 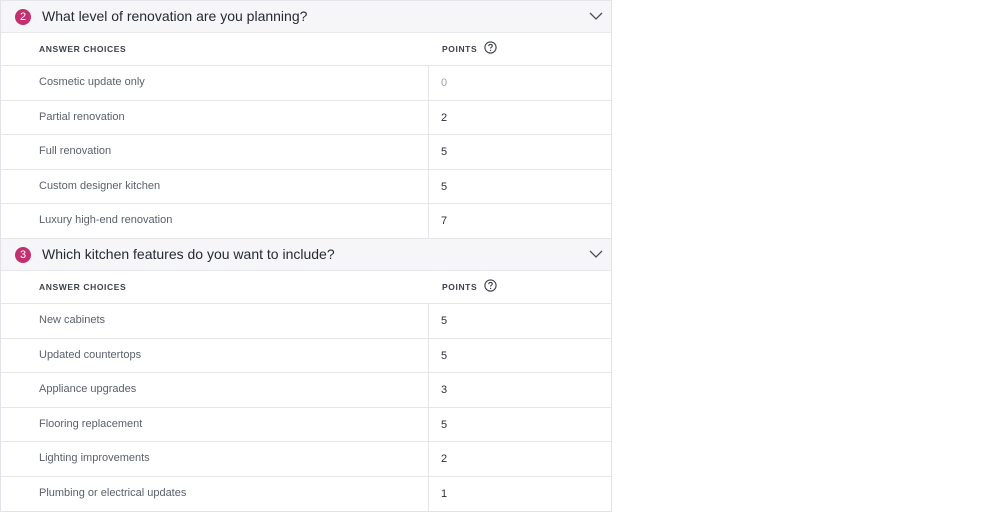 What do you see at coordinates (90, 354) in the screenshot?
I see `answer-label: Updated countertops` at bounding box center [90, 354].